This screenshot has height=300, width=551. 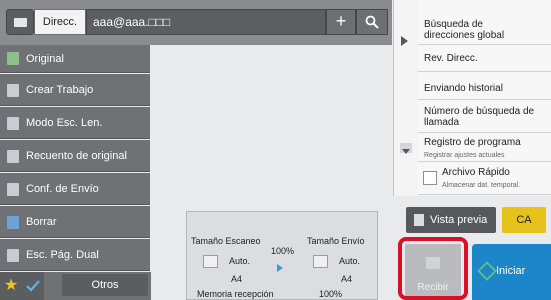 I want to click on dual-page-icon, so click(x=13, y=255).